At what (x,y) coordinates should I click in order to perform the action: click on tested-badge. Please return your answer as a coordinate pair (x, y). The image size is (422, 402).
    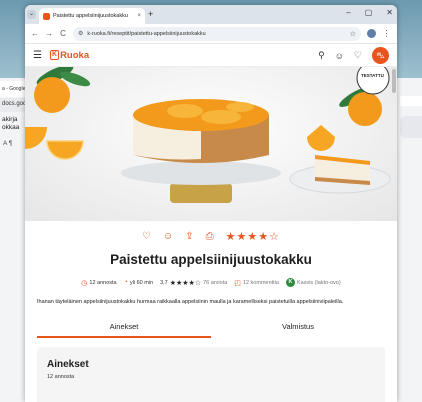
    Looking at the image, I should click on (373, 81).